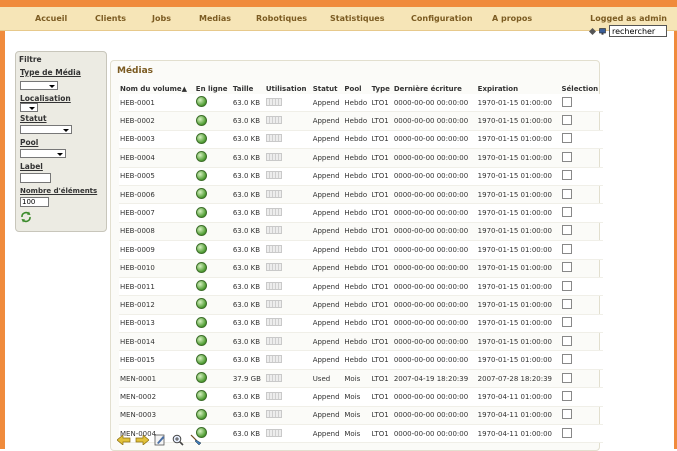  Describe the element at coordinates (281, 18) in the screenshot. I see `nav-robotiques: Robotiques` at that location.